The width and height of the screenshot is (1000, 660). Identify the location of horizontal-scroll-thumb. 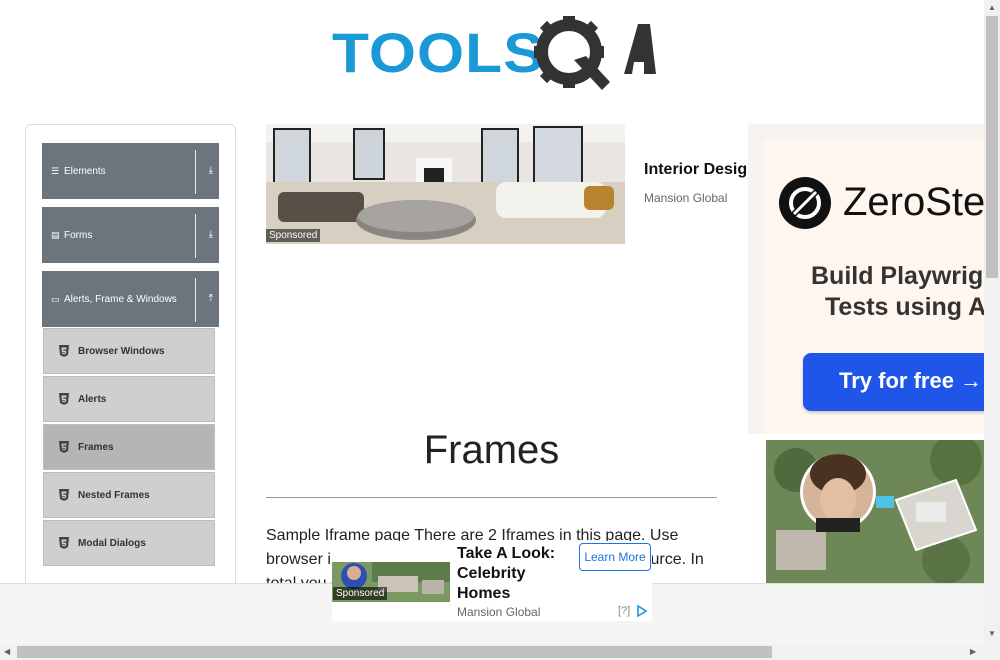
(394, 652).